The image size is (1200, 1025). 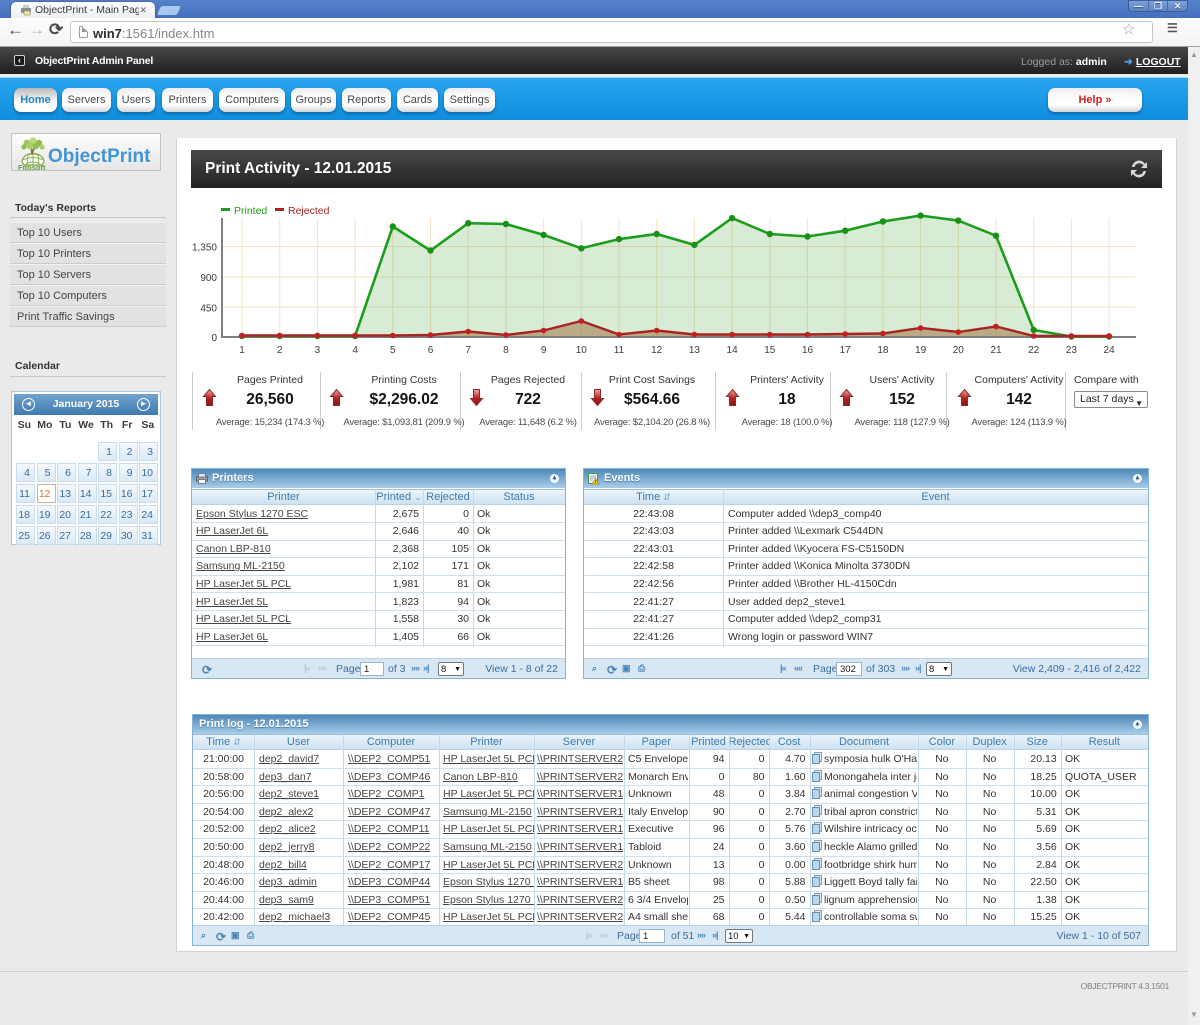 I want to click on svg-text: 16, so click(x=808, y=350).